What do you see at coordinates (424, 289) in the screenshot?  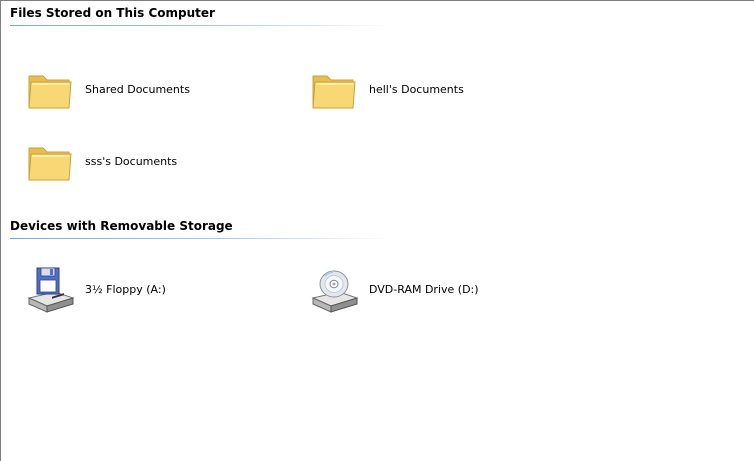 I see `item-label: DVD-RAM Drive (D:)` at bounding box center [424, 289].